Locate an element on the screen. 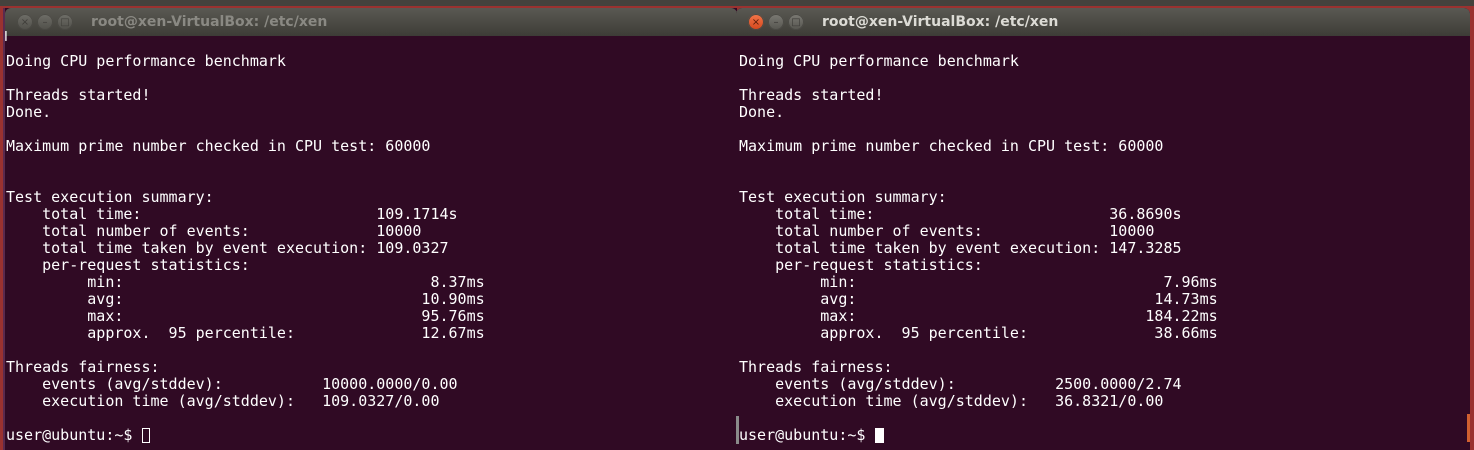 The image size is (1474, 450). terminal-line: avg: 10.90ms is located at coordinates (245, 299).